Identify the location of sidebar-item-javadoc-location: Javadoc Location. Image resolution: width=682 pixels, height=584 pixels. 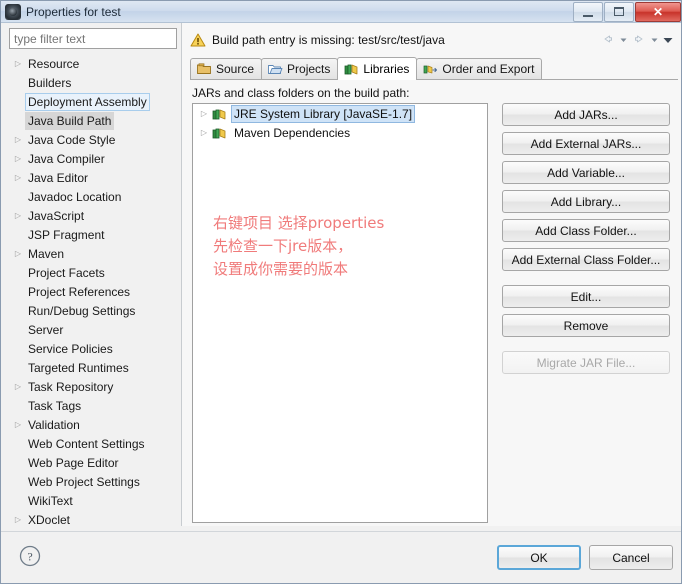
(93, 196).